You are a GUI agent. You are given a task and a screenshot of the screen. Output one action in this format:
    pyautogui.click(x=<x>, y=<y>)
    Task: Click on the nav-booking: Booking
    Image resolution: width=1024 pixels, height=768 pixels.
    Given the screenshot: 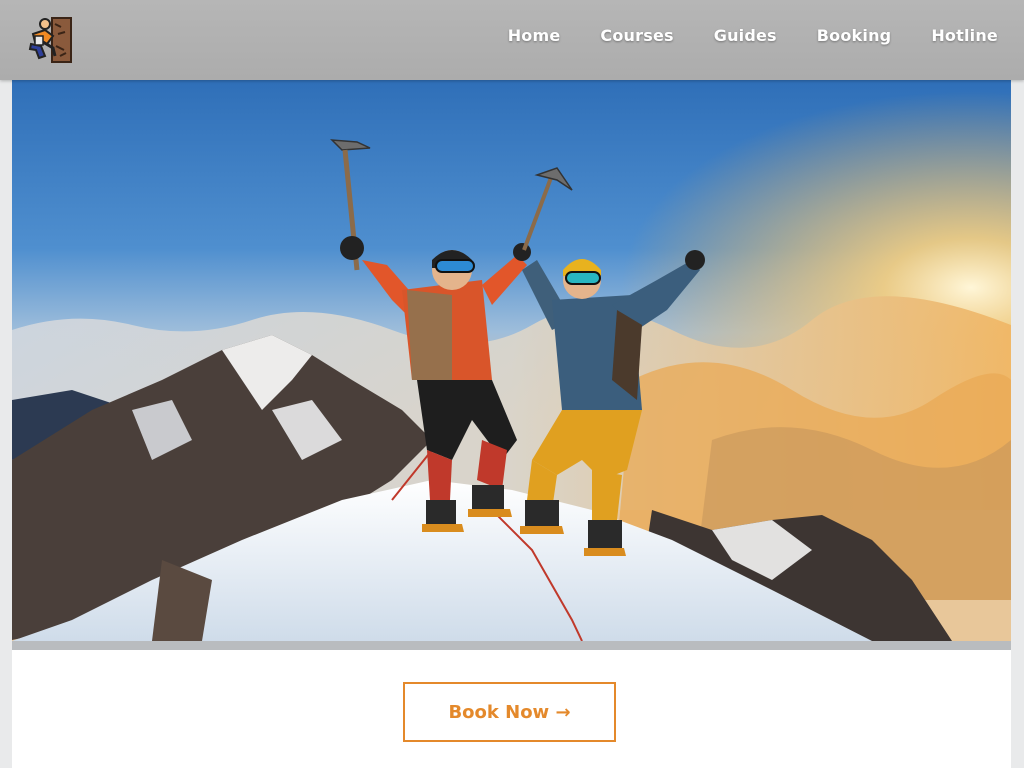 What is the action you would take?
    pyautogui.click(x=854, y=35)
    